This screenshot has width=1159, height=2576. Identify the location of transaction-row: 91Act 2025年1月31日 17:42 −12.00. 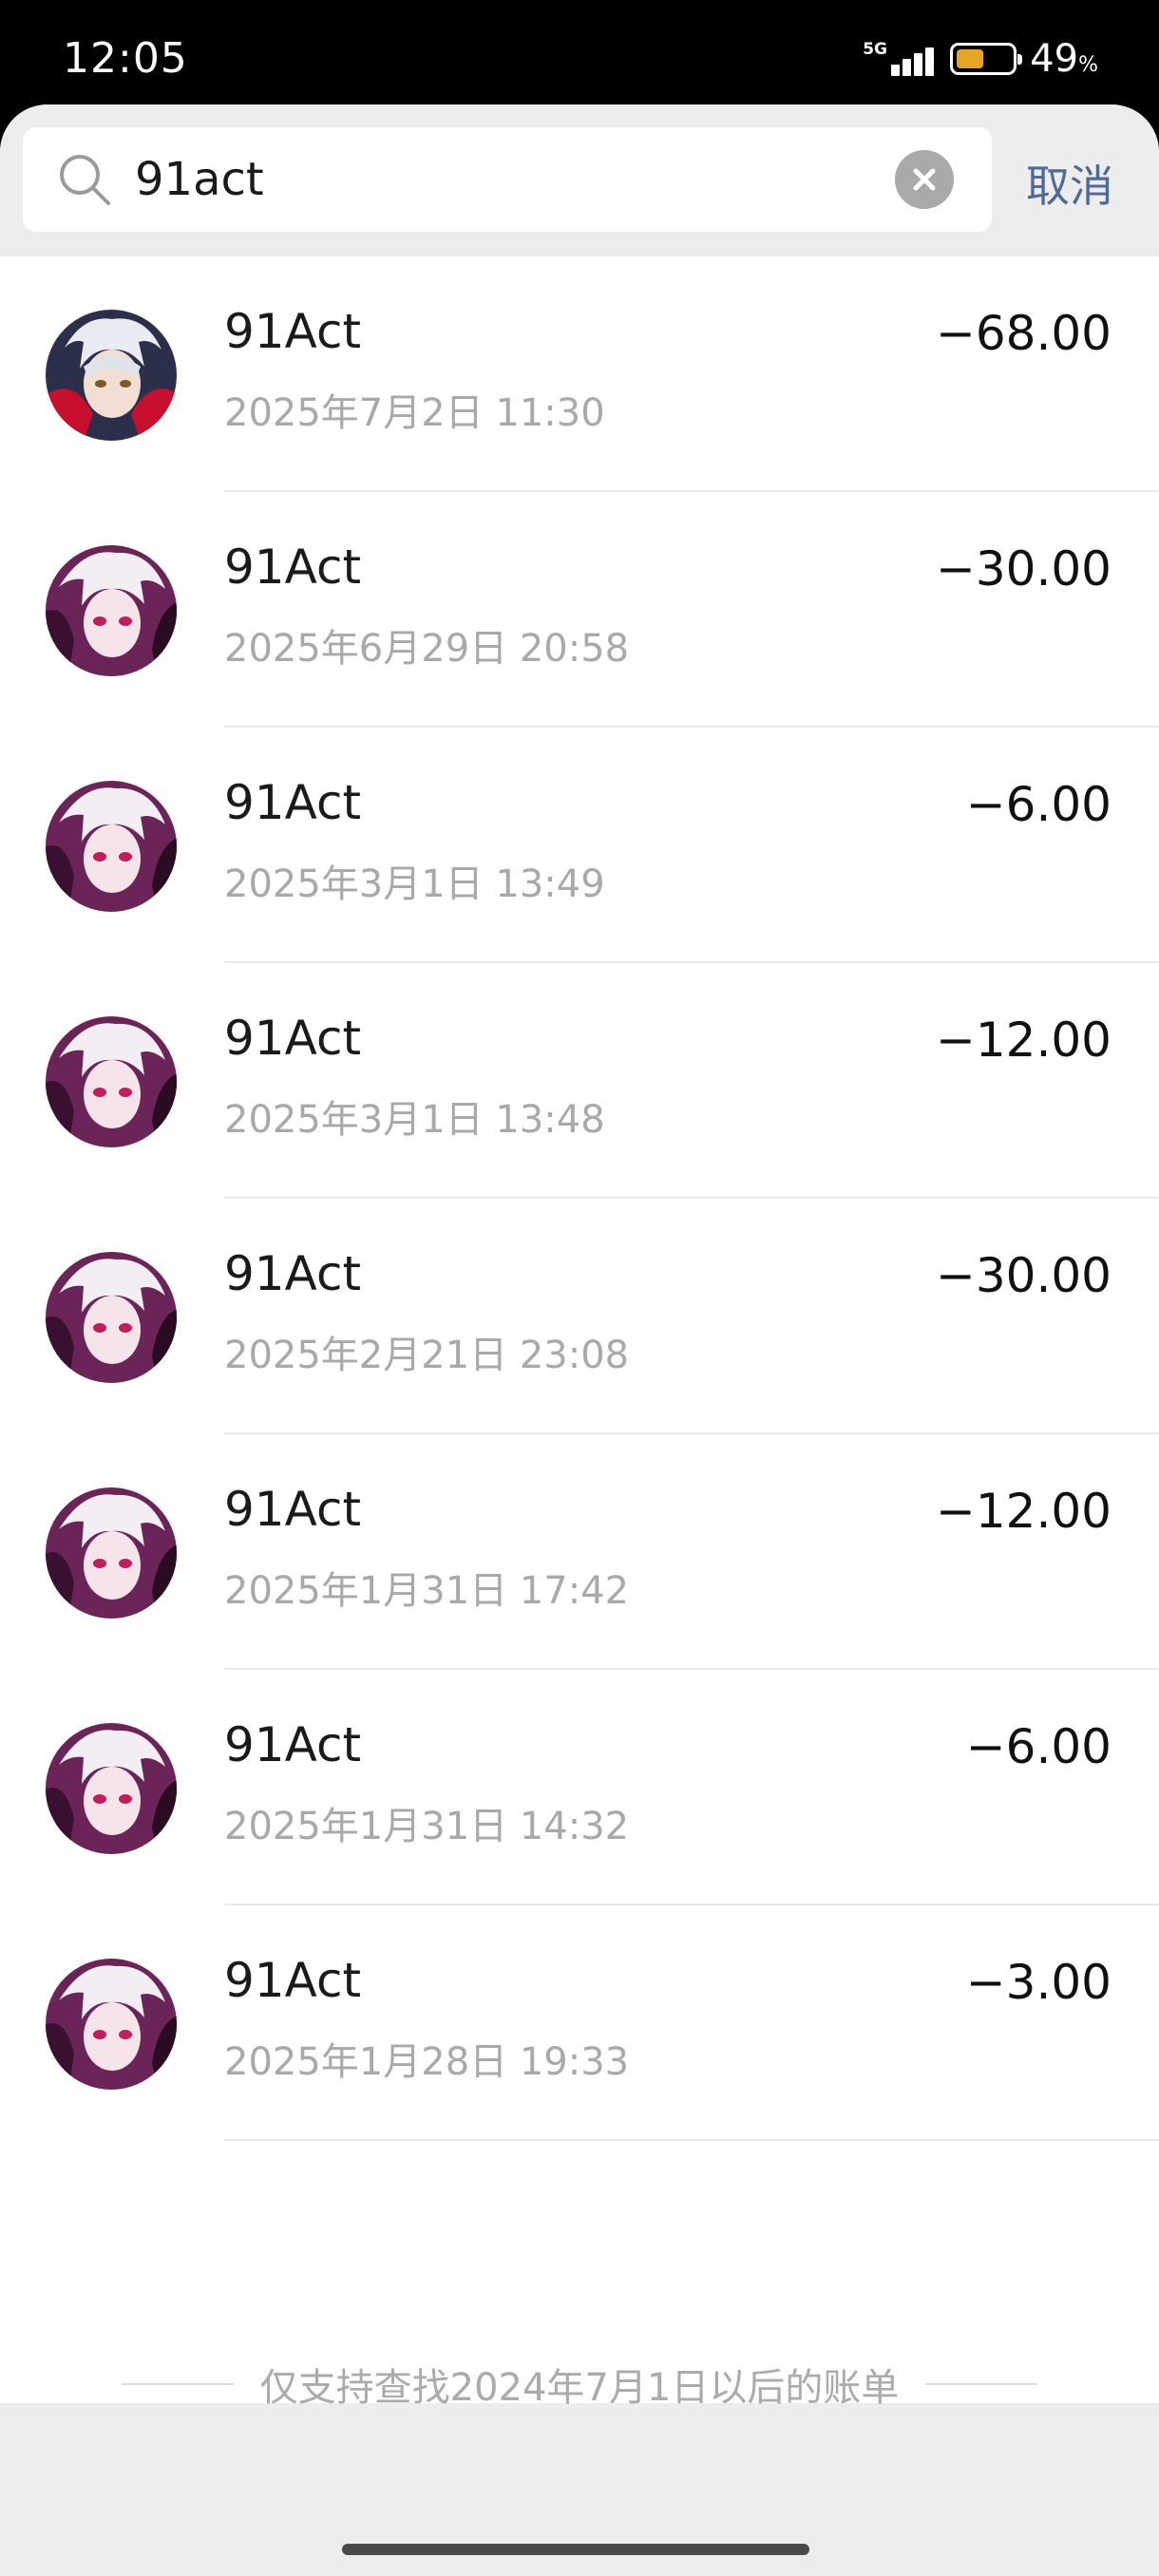
(579, 1552).